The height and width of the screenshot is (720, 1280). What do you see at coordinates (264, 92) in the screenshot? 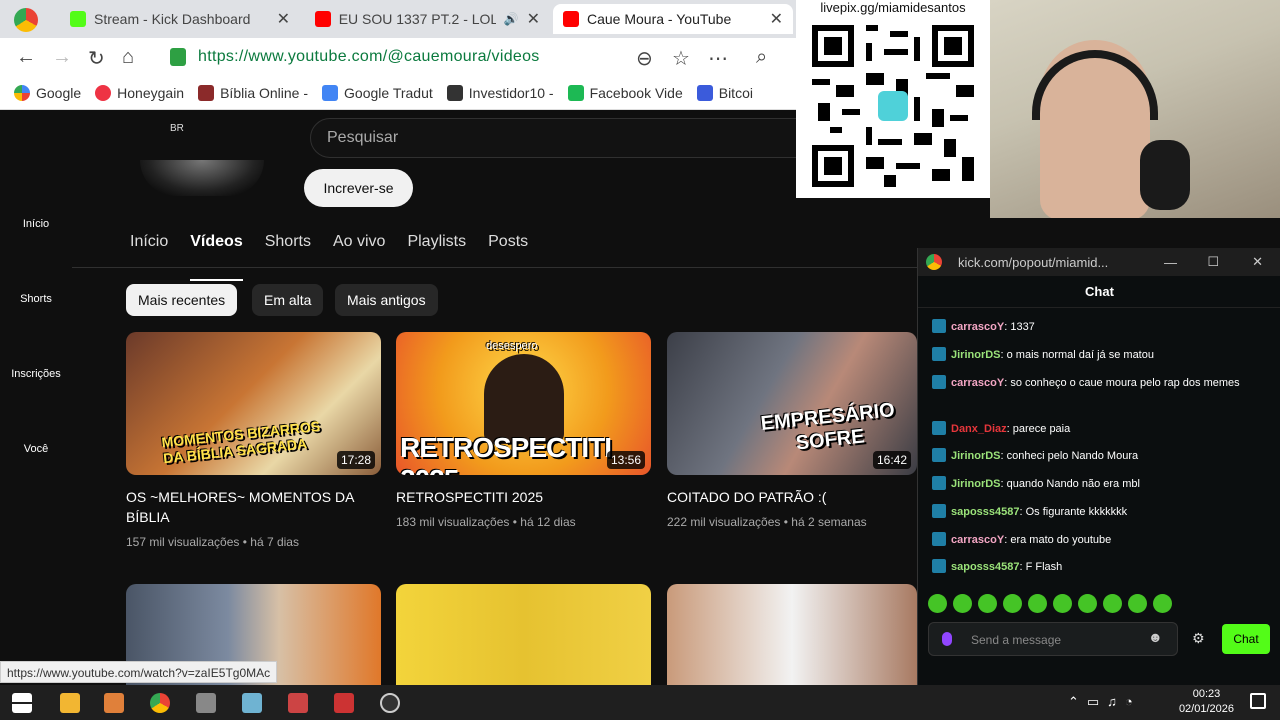
I see `bookmark-label: Bíblia Online -` at bounding box center [264, 92].